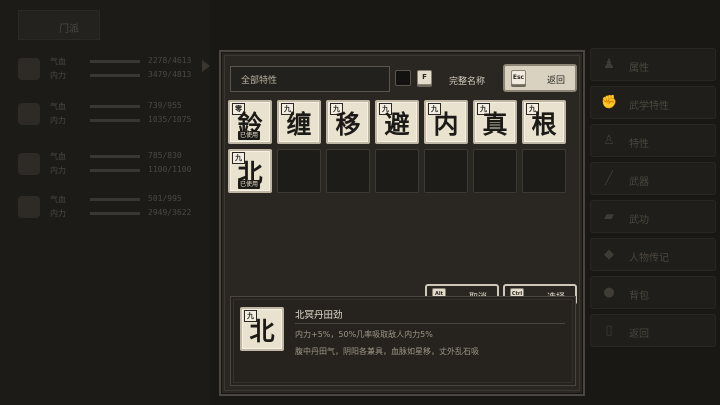 The height and width of the screenshot is (405, 720). I want to click on character-menu: ♟ 属性 ✊ 武学特性 ♙ 特性 ╱ 武器 ▰ 武功 ◆ 人物传记 ● 背包 ▯ 返回, so click(653, 200).